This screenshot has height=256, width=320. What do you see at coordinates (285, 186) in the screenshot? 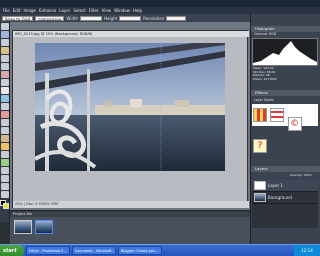
I see `layer-row: Layer 1` at bounding box center [285, 186].